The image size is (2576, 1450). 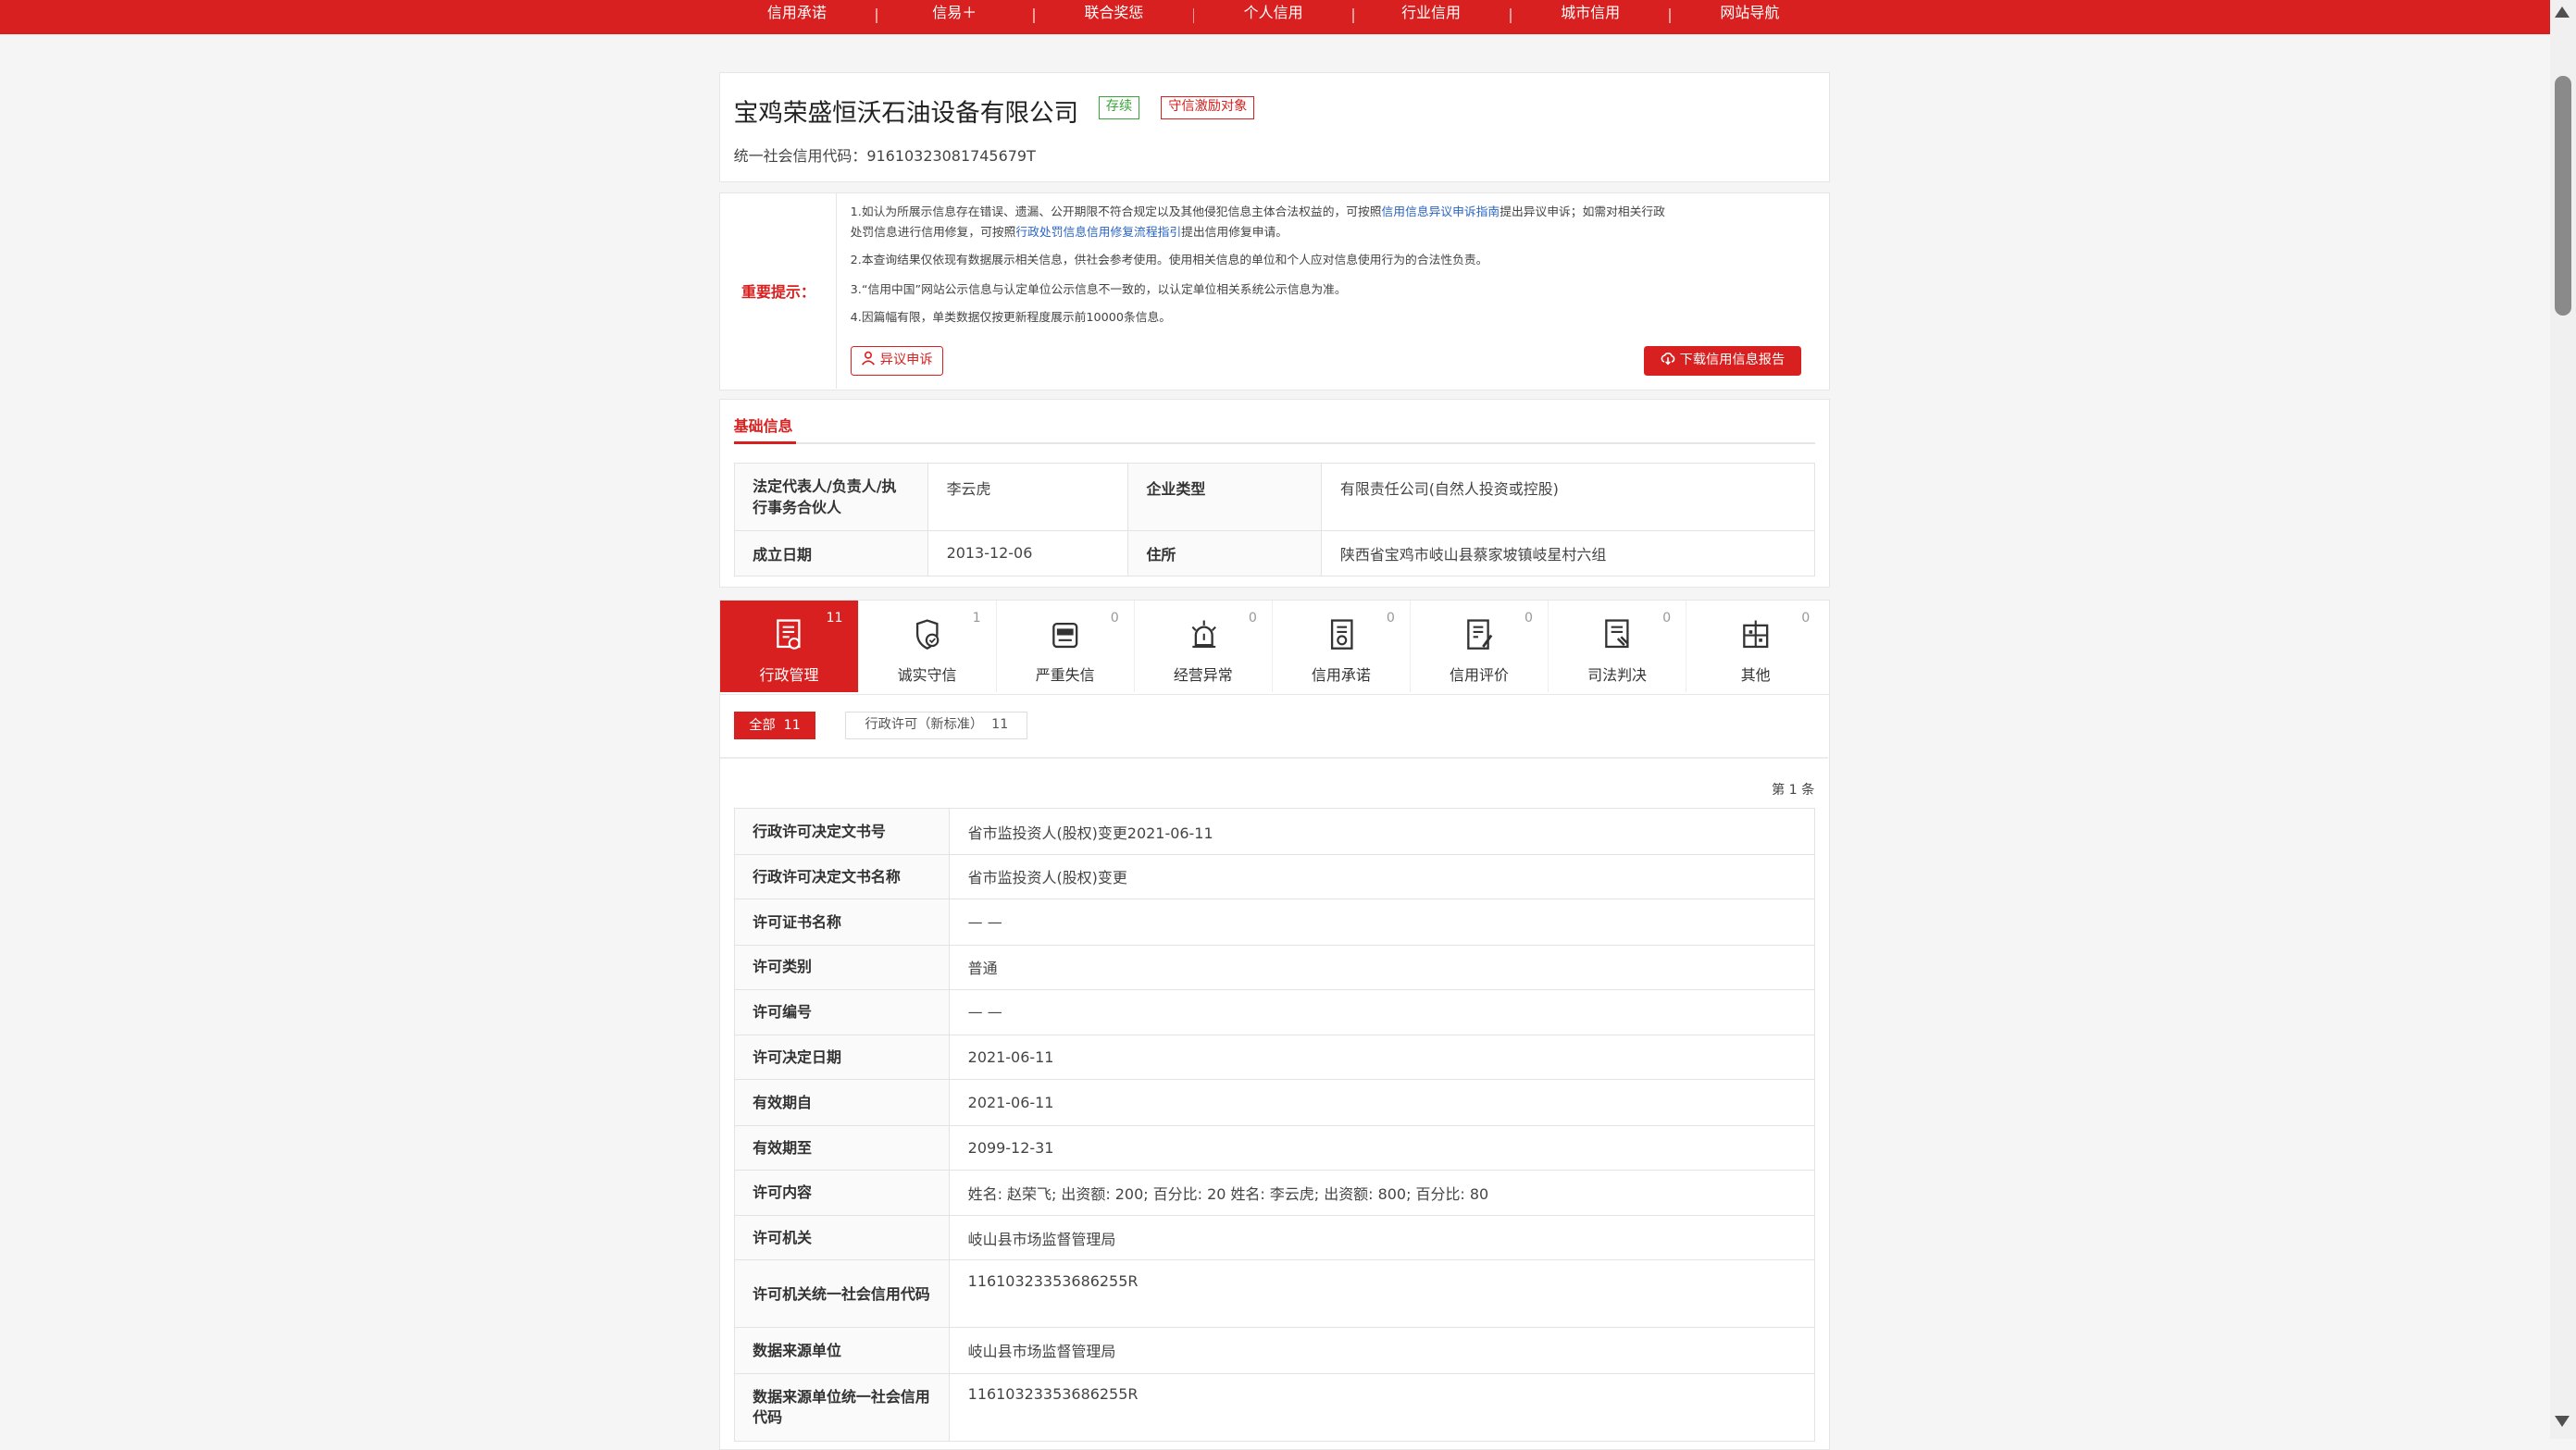 I want to click on record-key: 许可内容, so click(x=842, y=1193).